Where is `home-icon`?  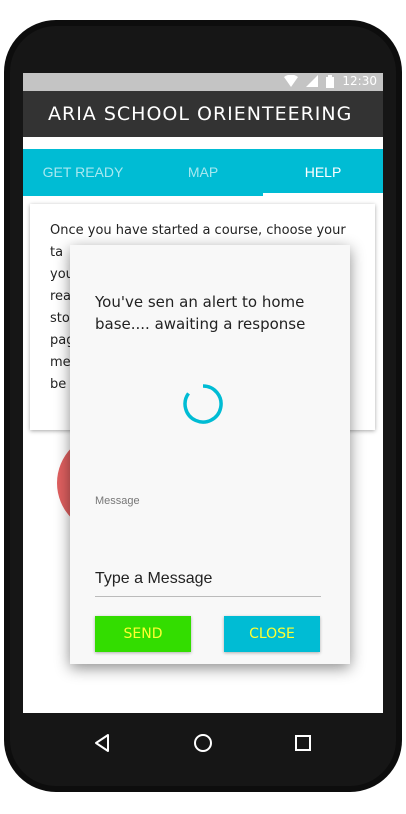 home-icon is located at coordinates (203, 743).